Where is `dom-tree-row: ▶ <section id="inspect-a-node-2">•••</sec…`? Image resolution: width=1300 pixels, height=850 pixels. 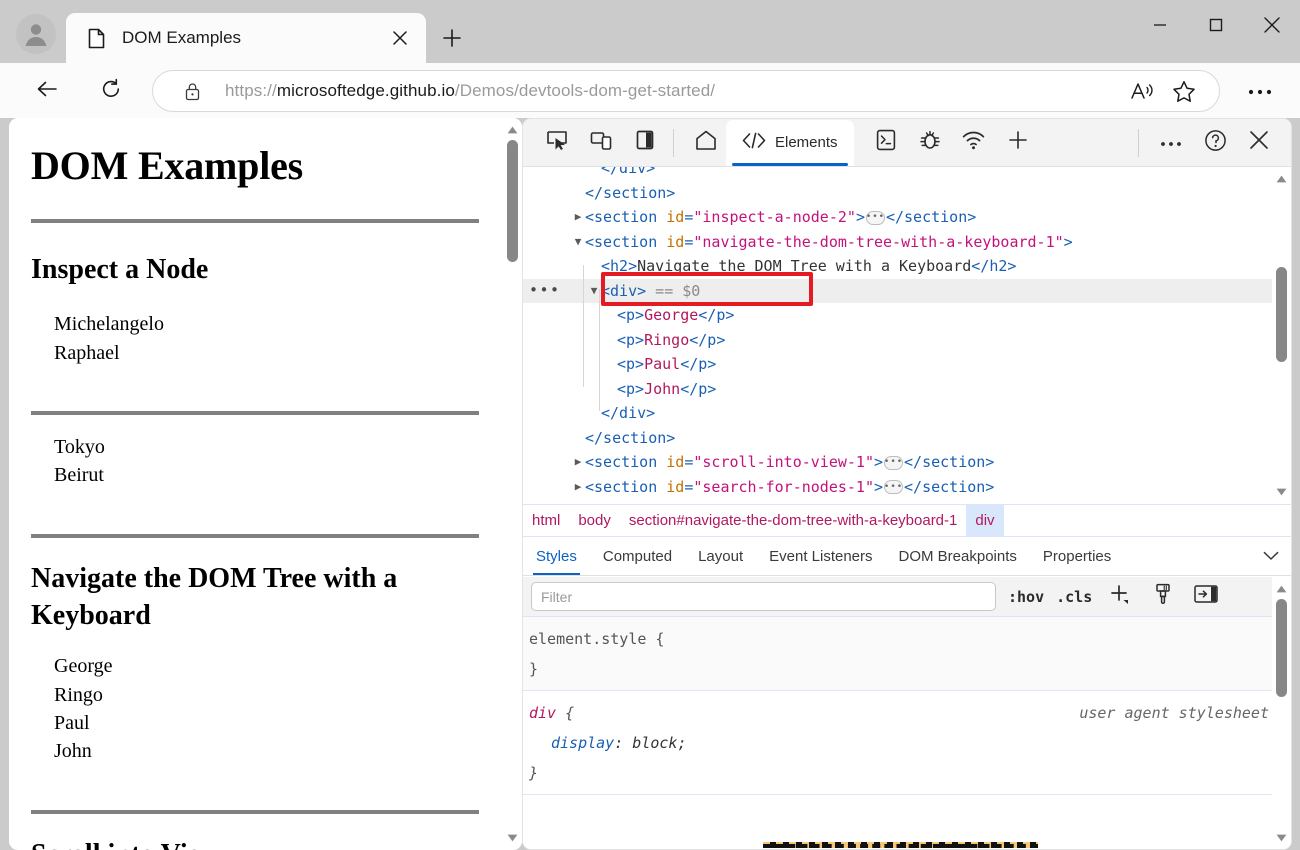 dom-tree-row: ▶ <section id="inspect-a-node-2">•••</sec… is located at coordinates (907, 217).